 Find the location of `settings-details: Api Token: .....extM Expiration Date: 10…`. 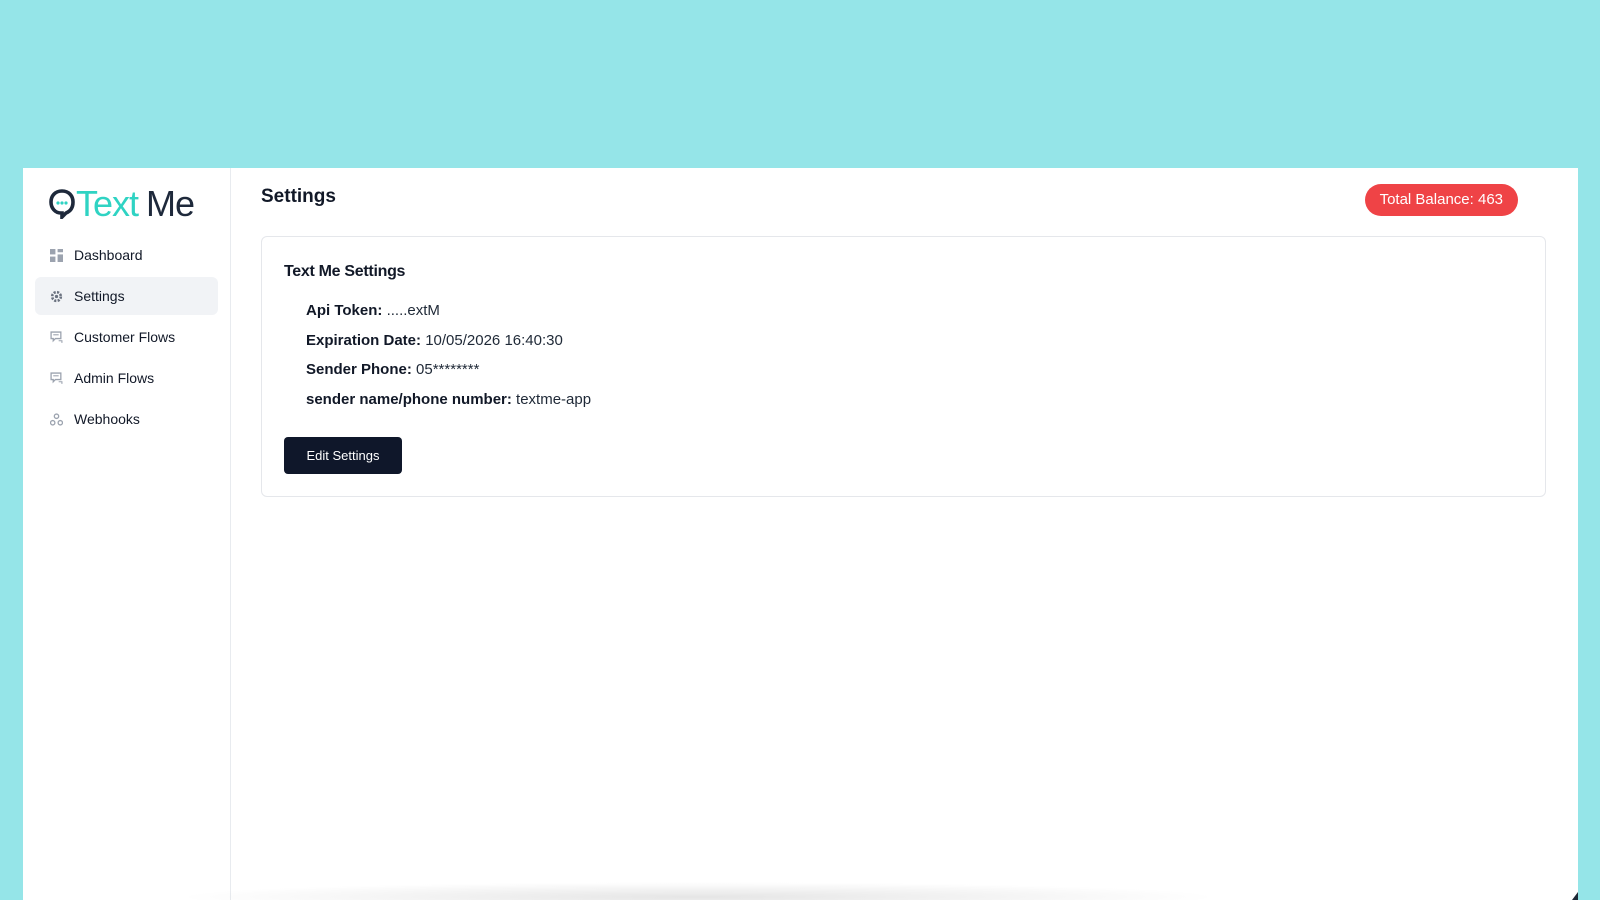

settings-details: Api Token: .....extM Expiration Date: 10… is located at coordinates (448, 360).